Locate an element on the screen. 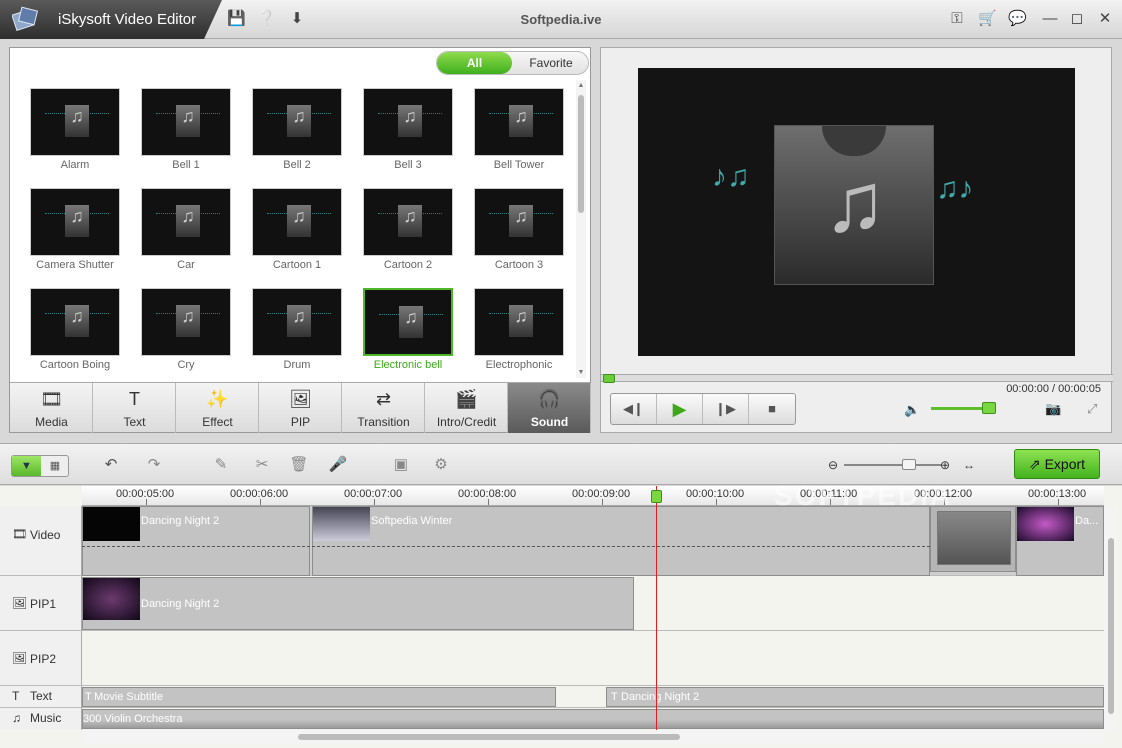 This screenshot has width=1122, height=748. sound-item: ♫ Electronic bell is located at coordinates (408, 328).